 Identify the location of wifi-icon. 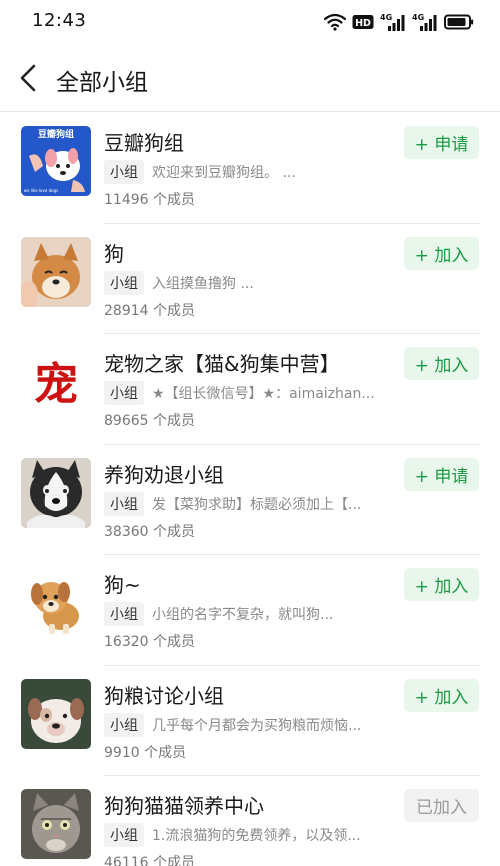
(335, 22).